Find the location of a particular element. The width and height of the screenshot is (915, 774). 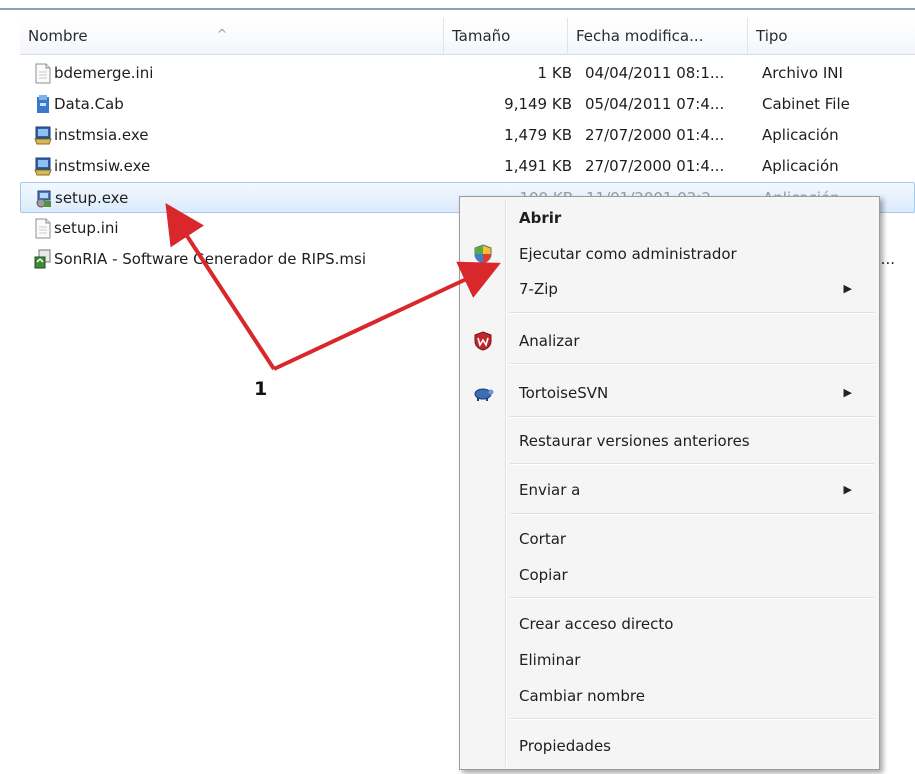

menu-item-label: Restaurar versiones anteriores is located at coordinates (634, 441).